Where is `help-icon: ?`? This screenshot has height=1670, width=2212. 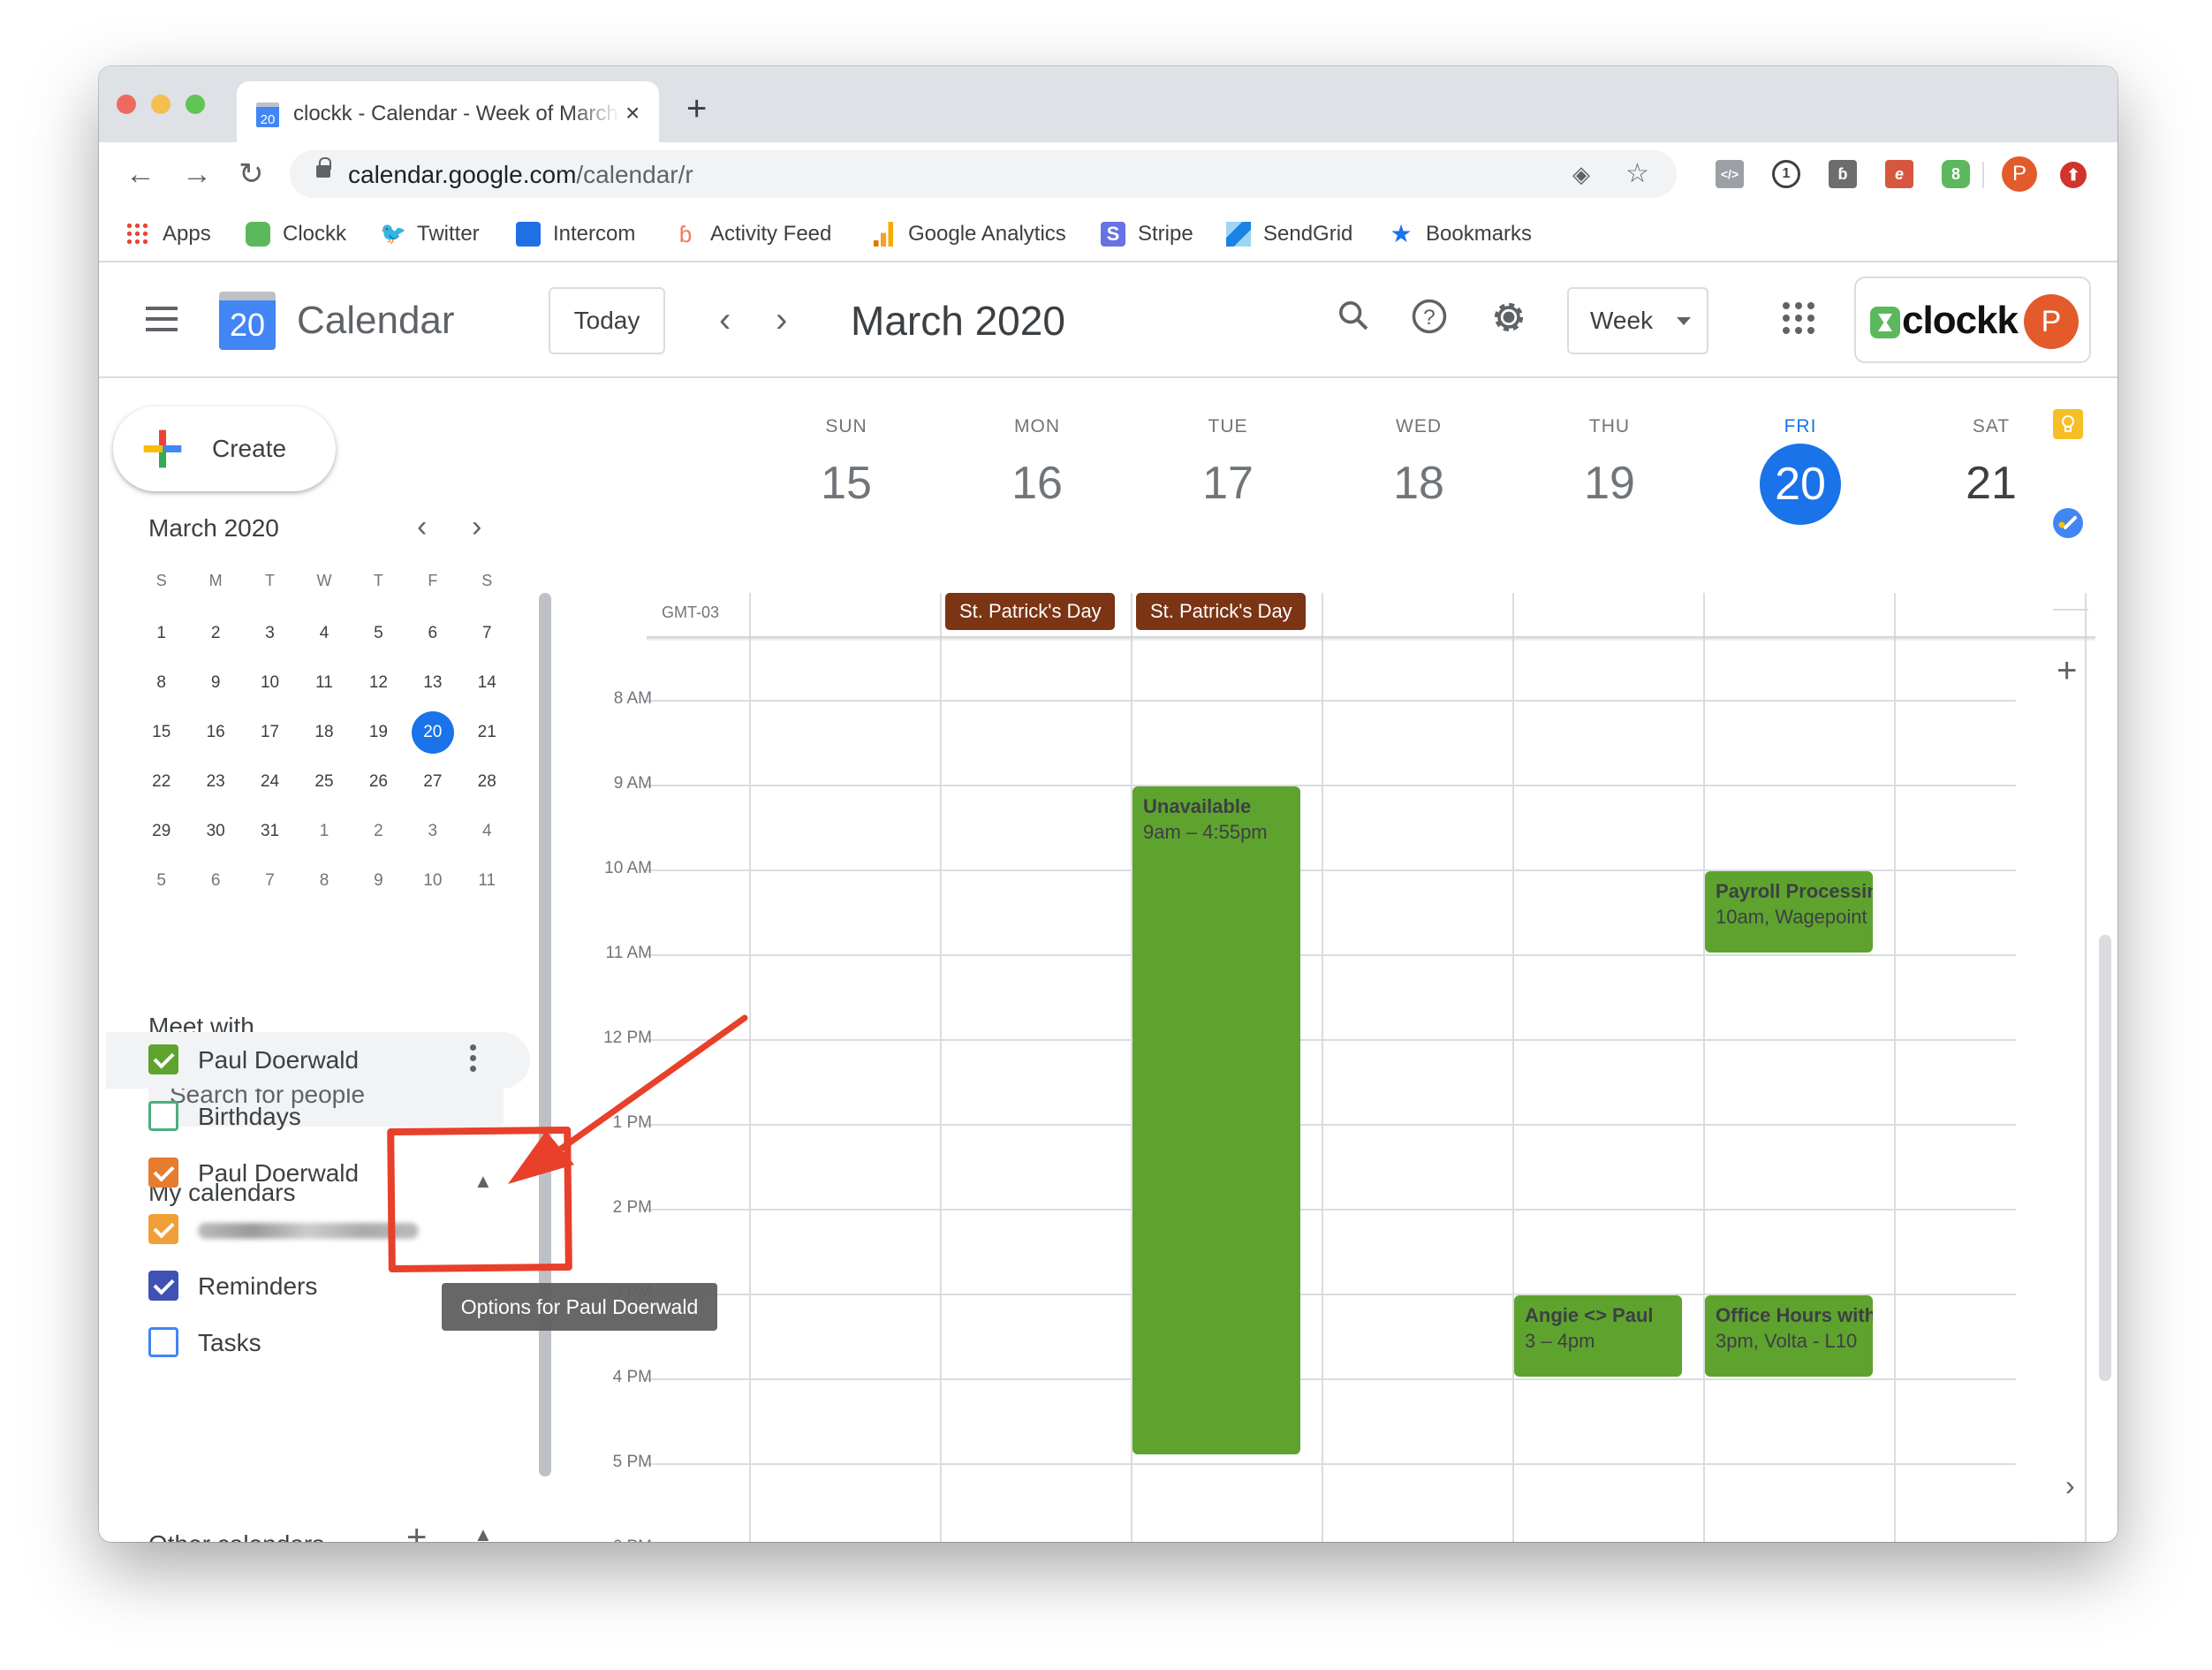 help-icon: ? is located at coordinates (1429, 321).